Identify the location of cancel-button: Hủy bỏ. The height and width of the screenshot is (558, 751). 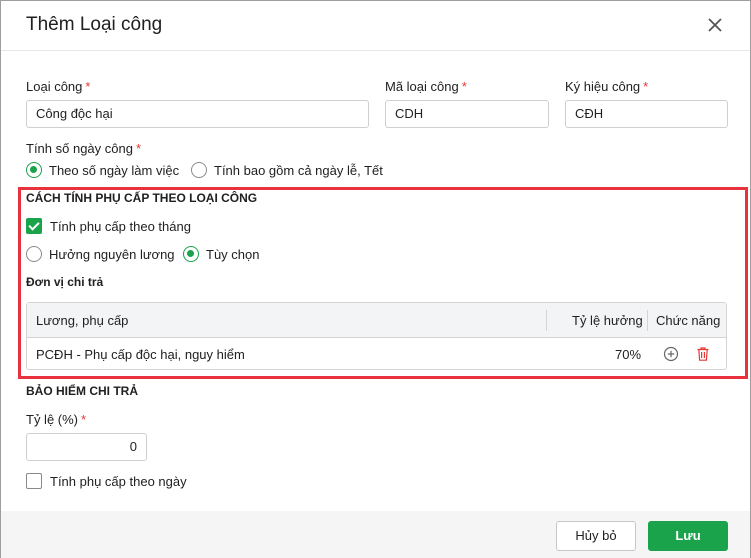
(596, 536).